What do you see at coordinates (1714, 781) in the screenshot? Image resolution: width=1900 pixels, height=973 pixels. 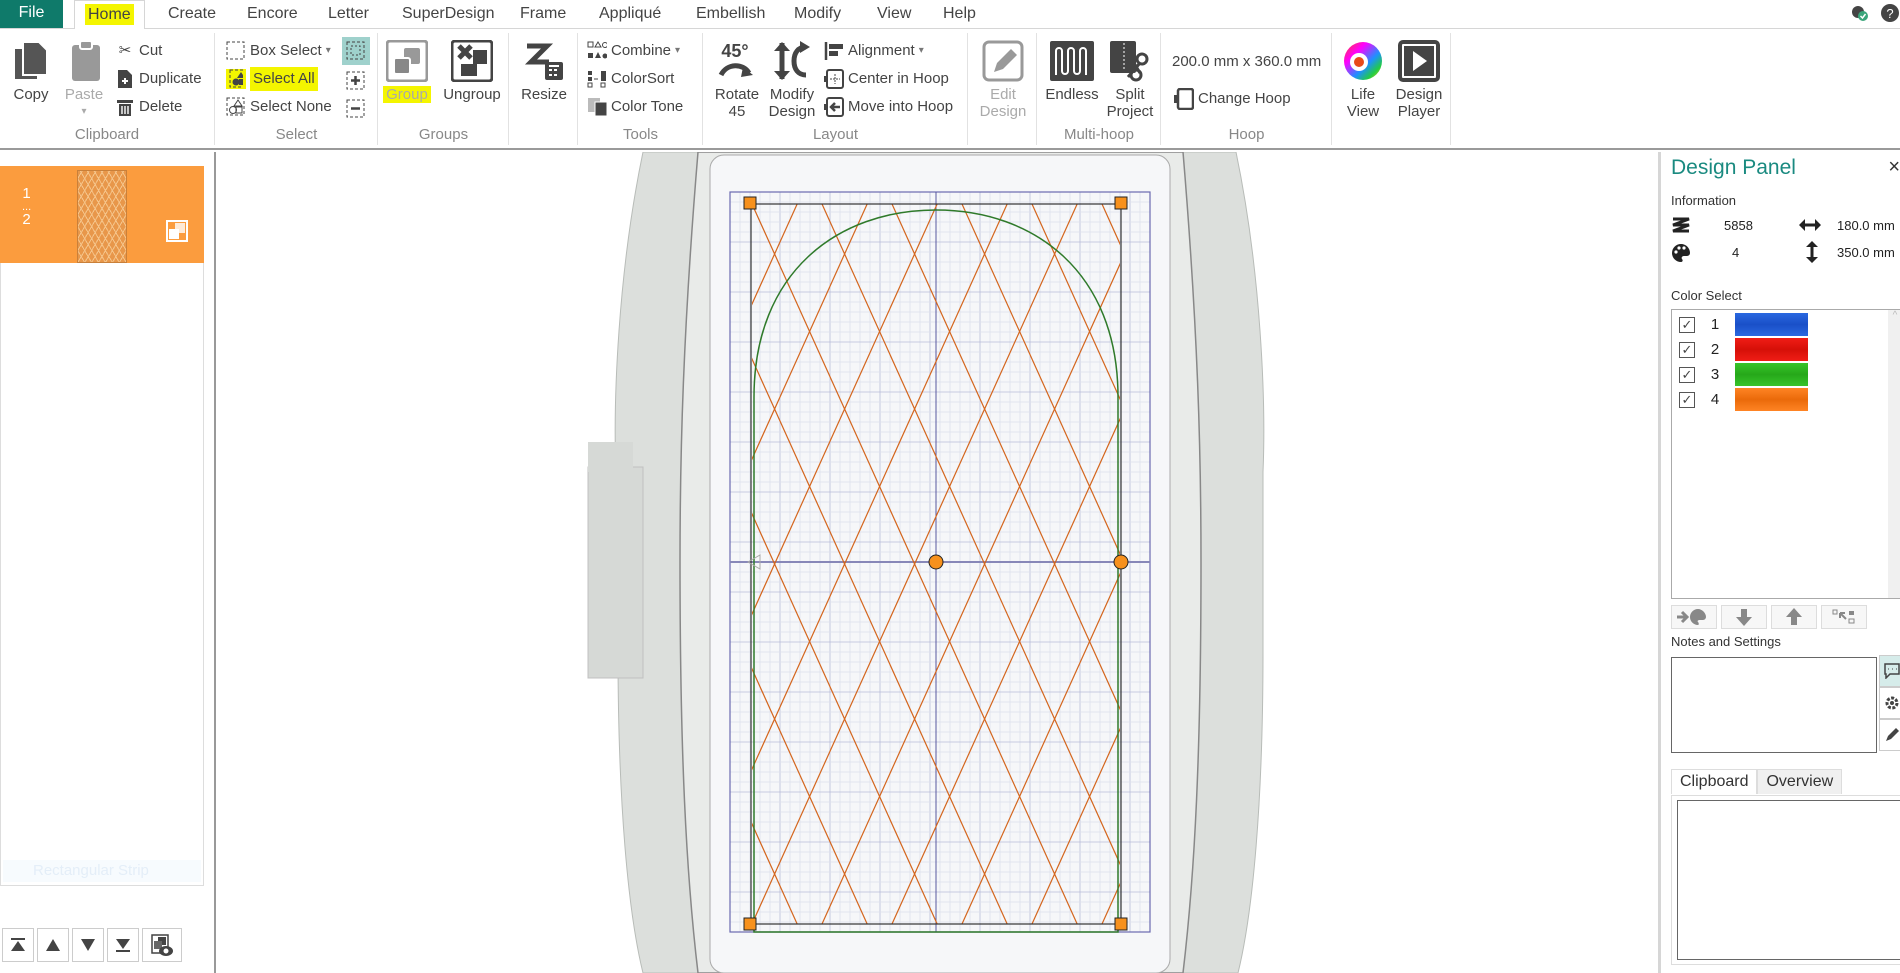 I see `tab-clipboard: Clipboard` at bounding box center [1714, 781].